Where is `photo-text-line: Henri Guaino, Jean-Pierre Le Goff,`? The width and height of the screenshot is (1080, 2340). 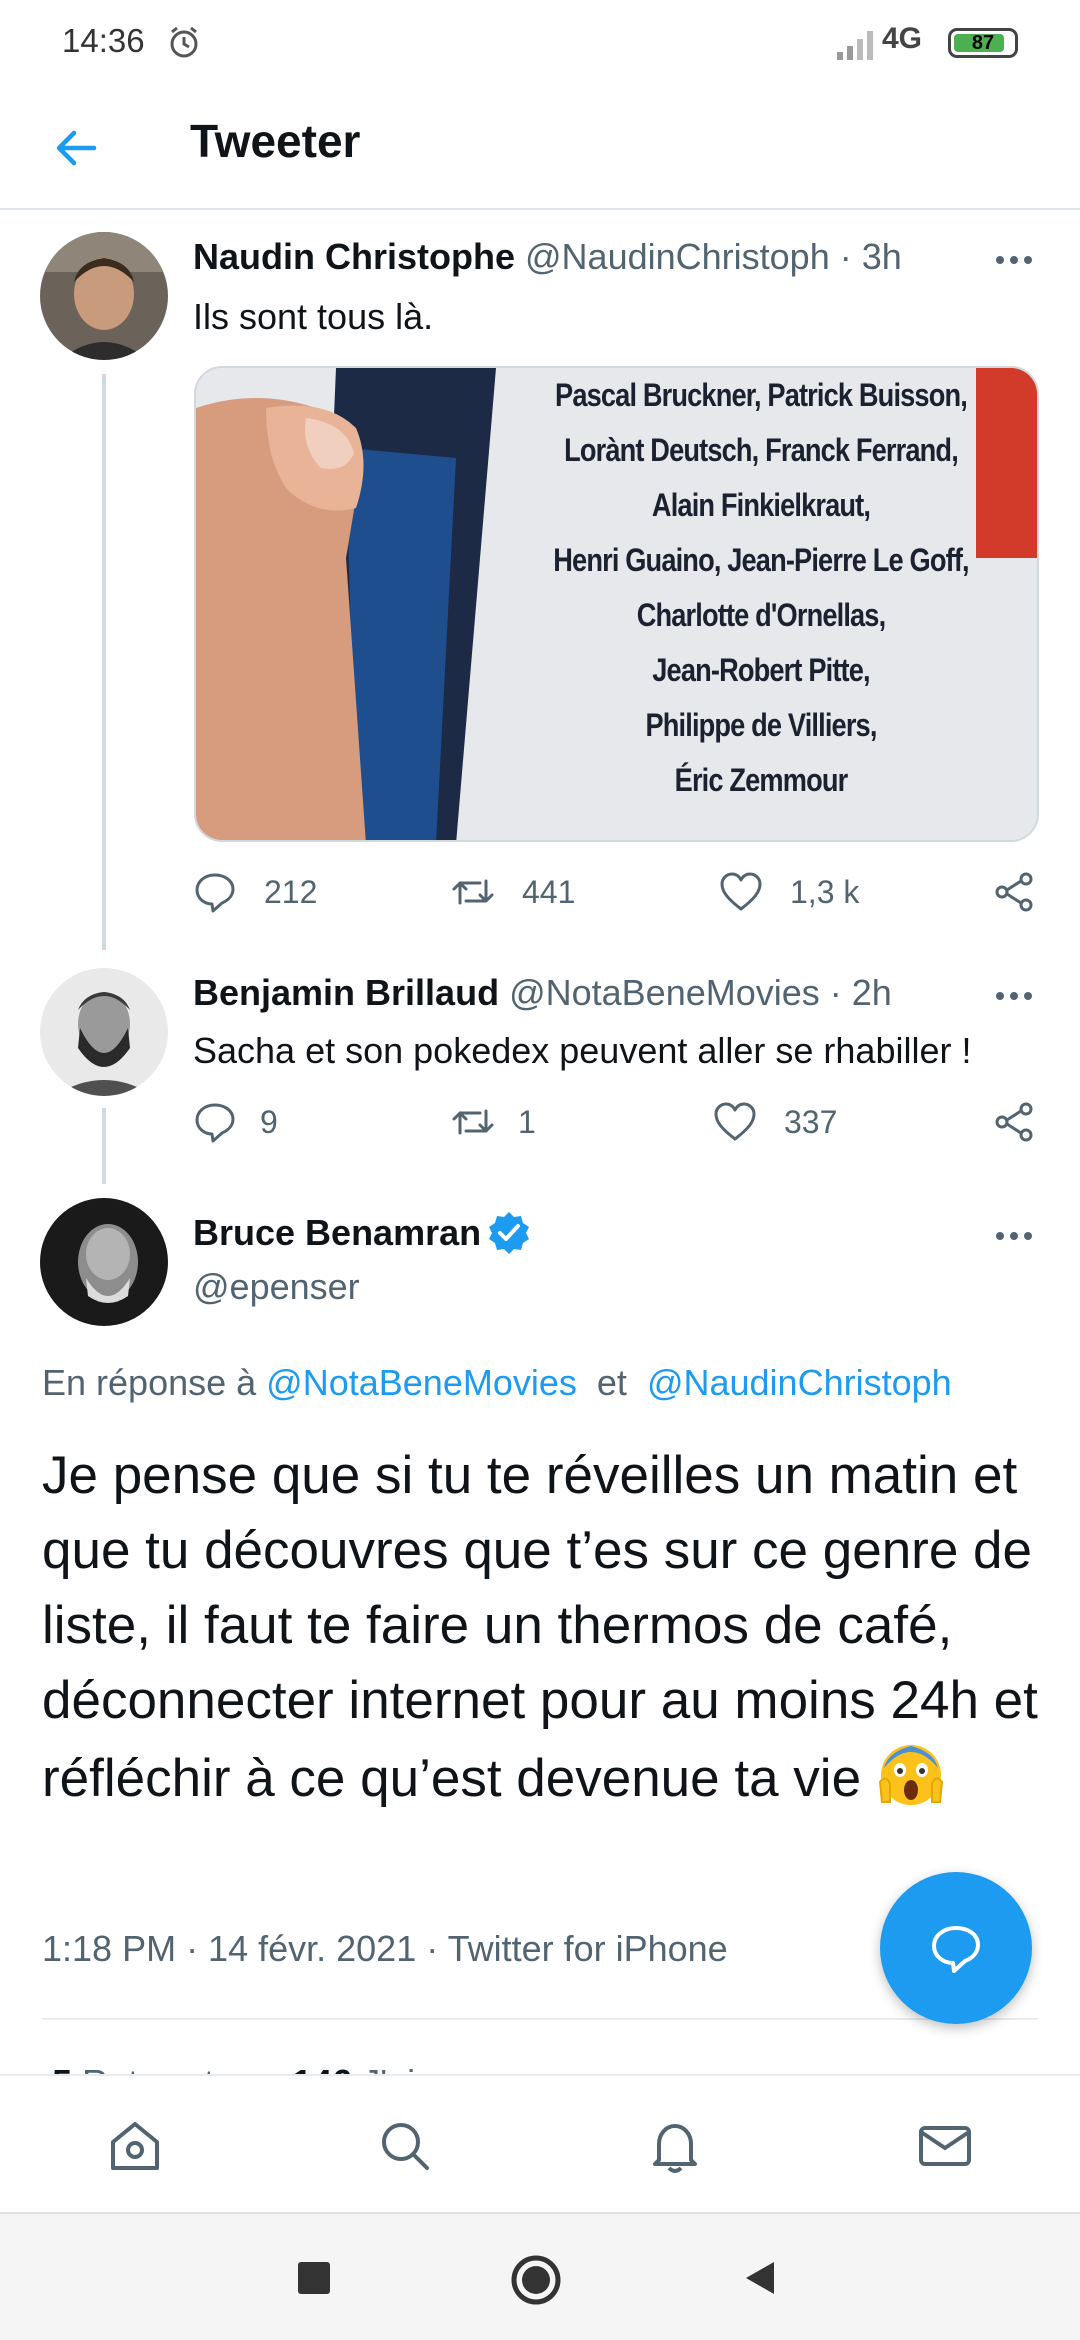
photo-text-line: Henri Guaino, Jean-Pierre Le Goff, is located at coordinates (761, 560).